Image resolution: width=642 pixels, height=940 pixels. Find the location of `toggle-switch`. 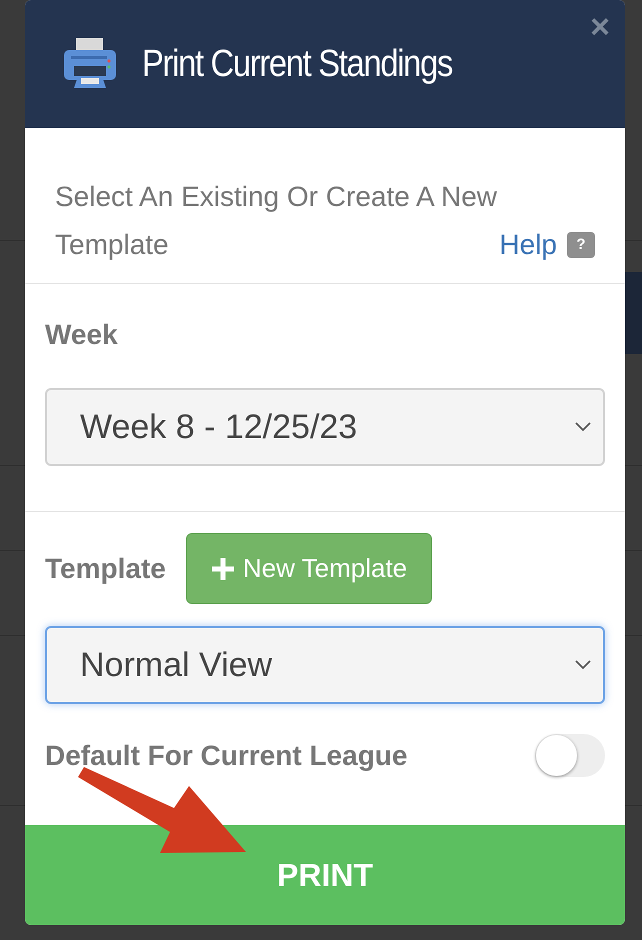

toggle-switch is located at coordinates (570, 755).